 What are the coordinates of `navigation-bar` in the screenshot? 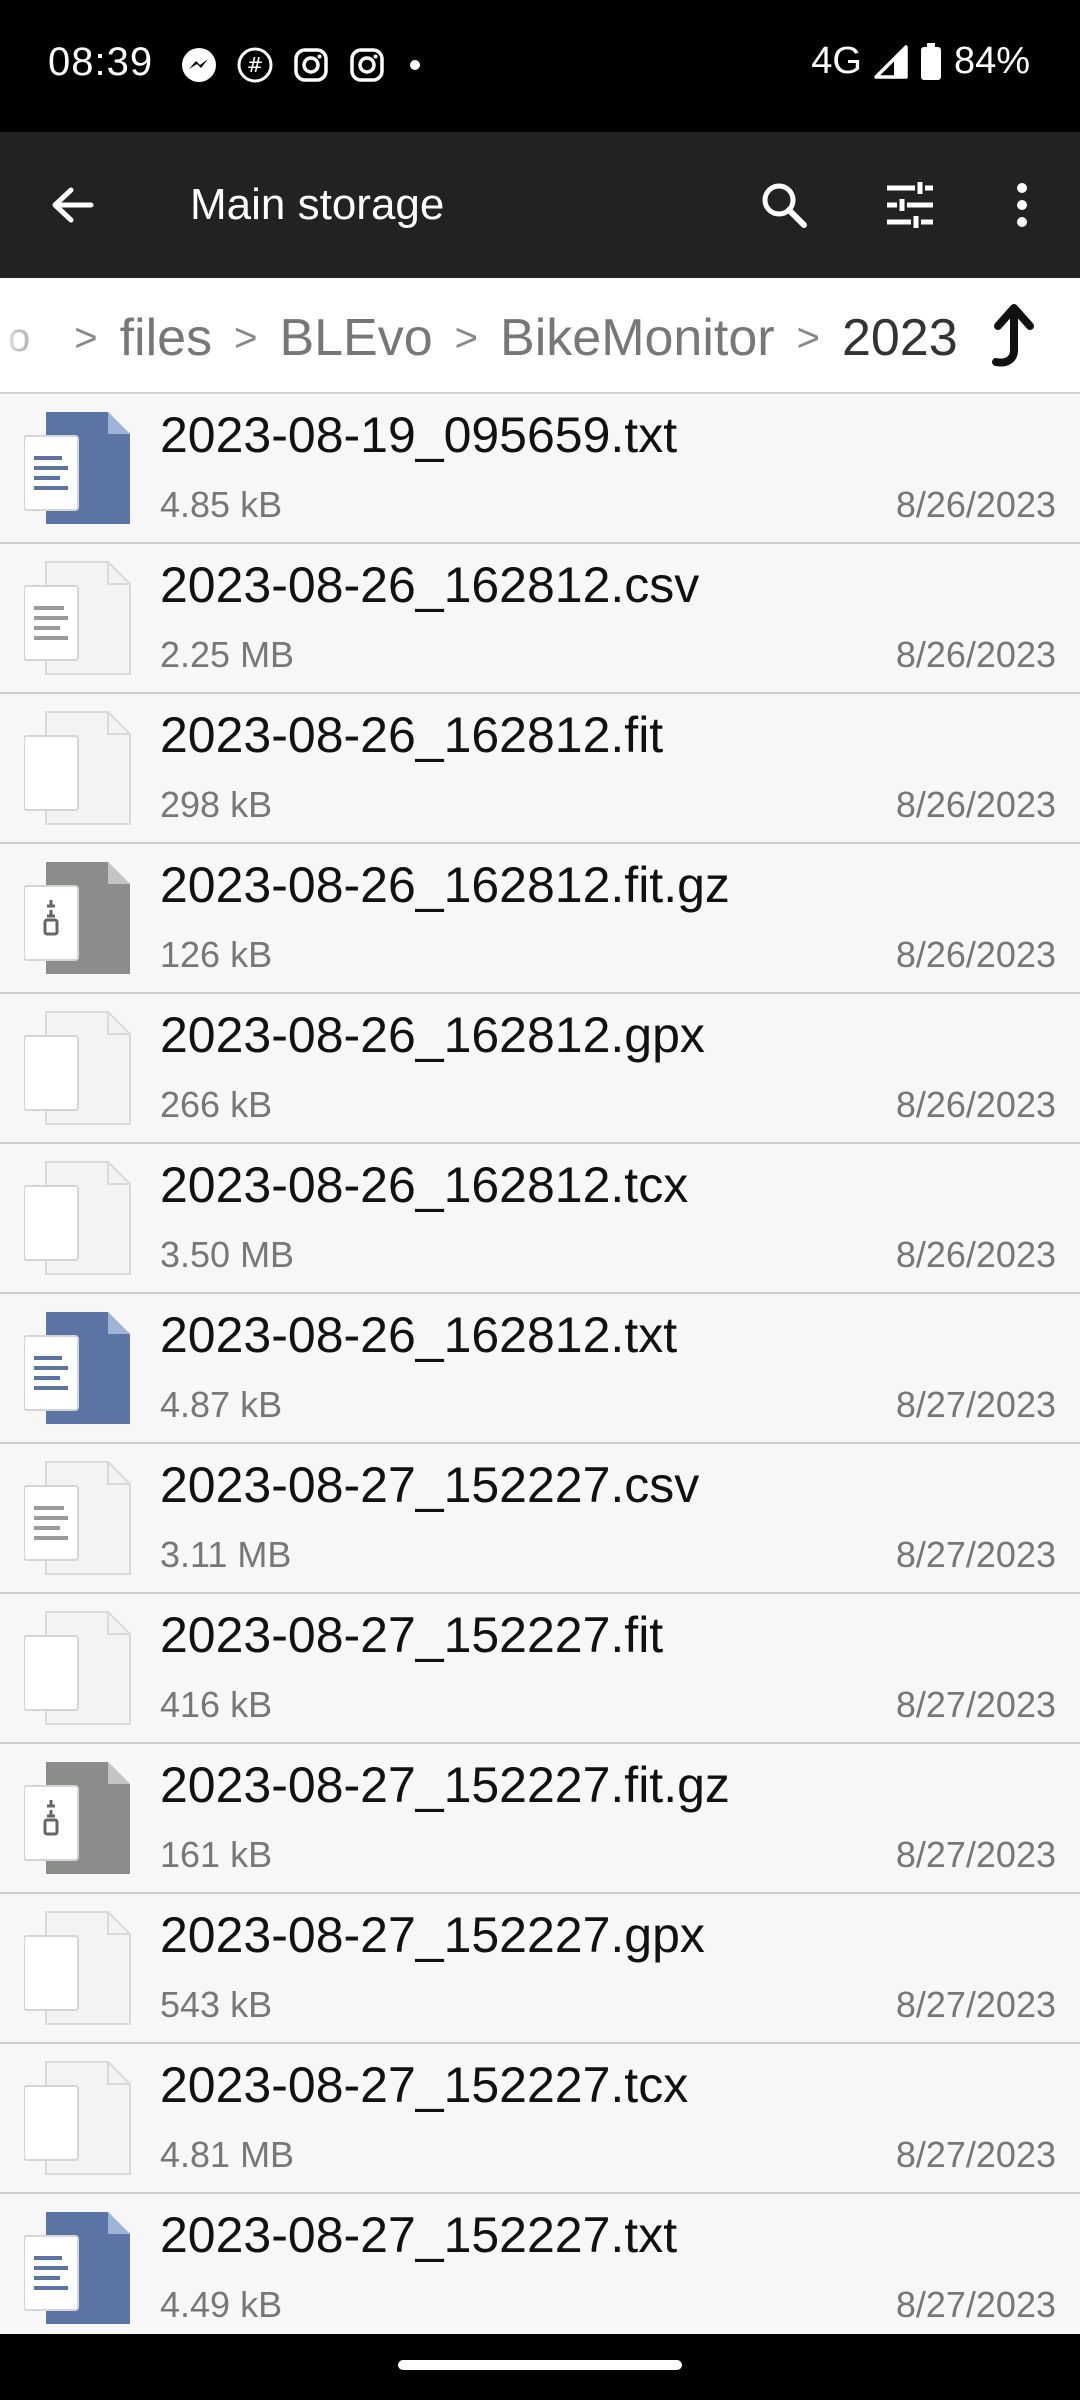 It's located at (540, 2367).